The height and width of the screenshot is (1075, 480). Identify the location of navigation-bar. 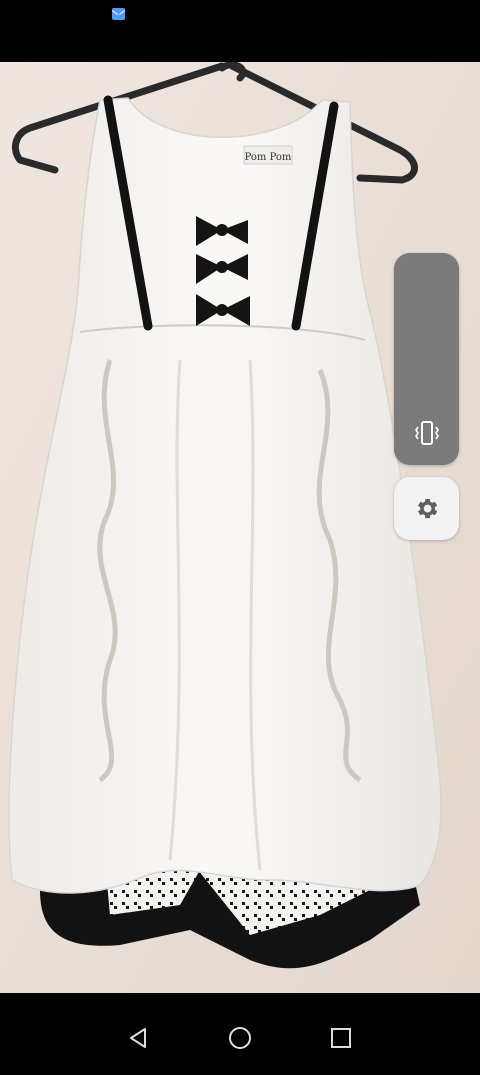
(240, 1034).